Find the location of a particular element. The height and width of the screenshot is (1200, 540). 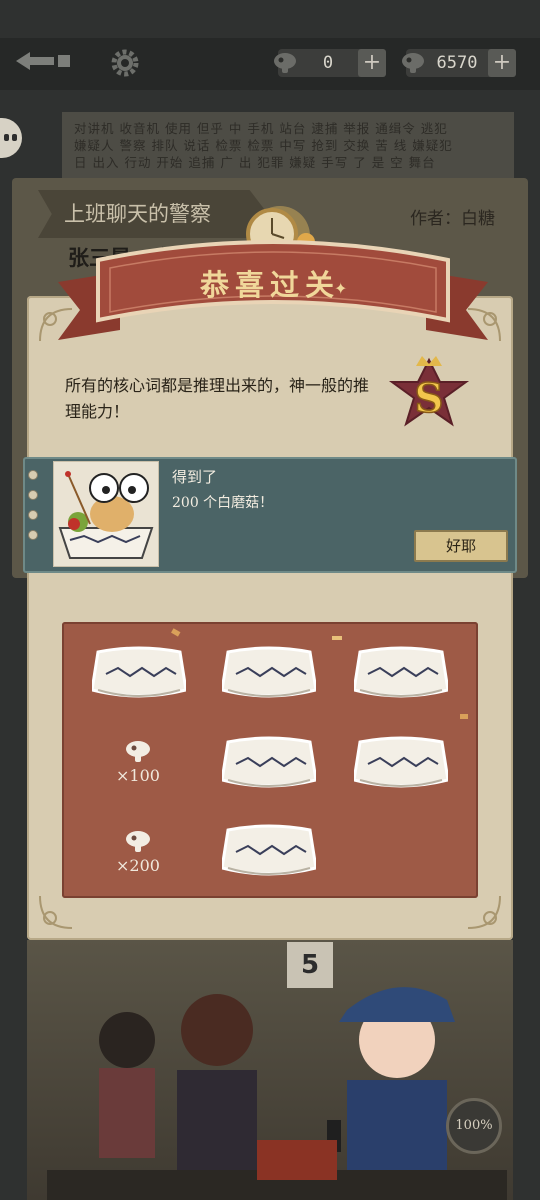

confirm-button: 好耶 is located at coordinates (461, 546).